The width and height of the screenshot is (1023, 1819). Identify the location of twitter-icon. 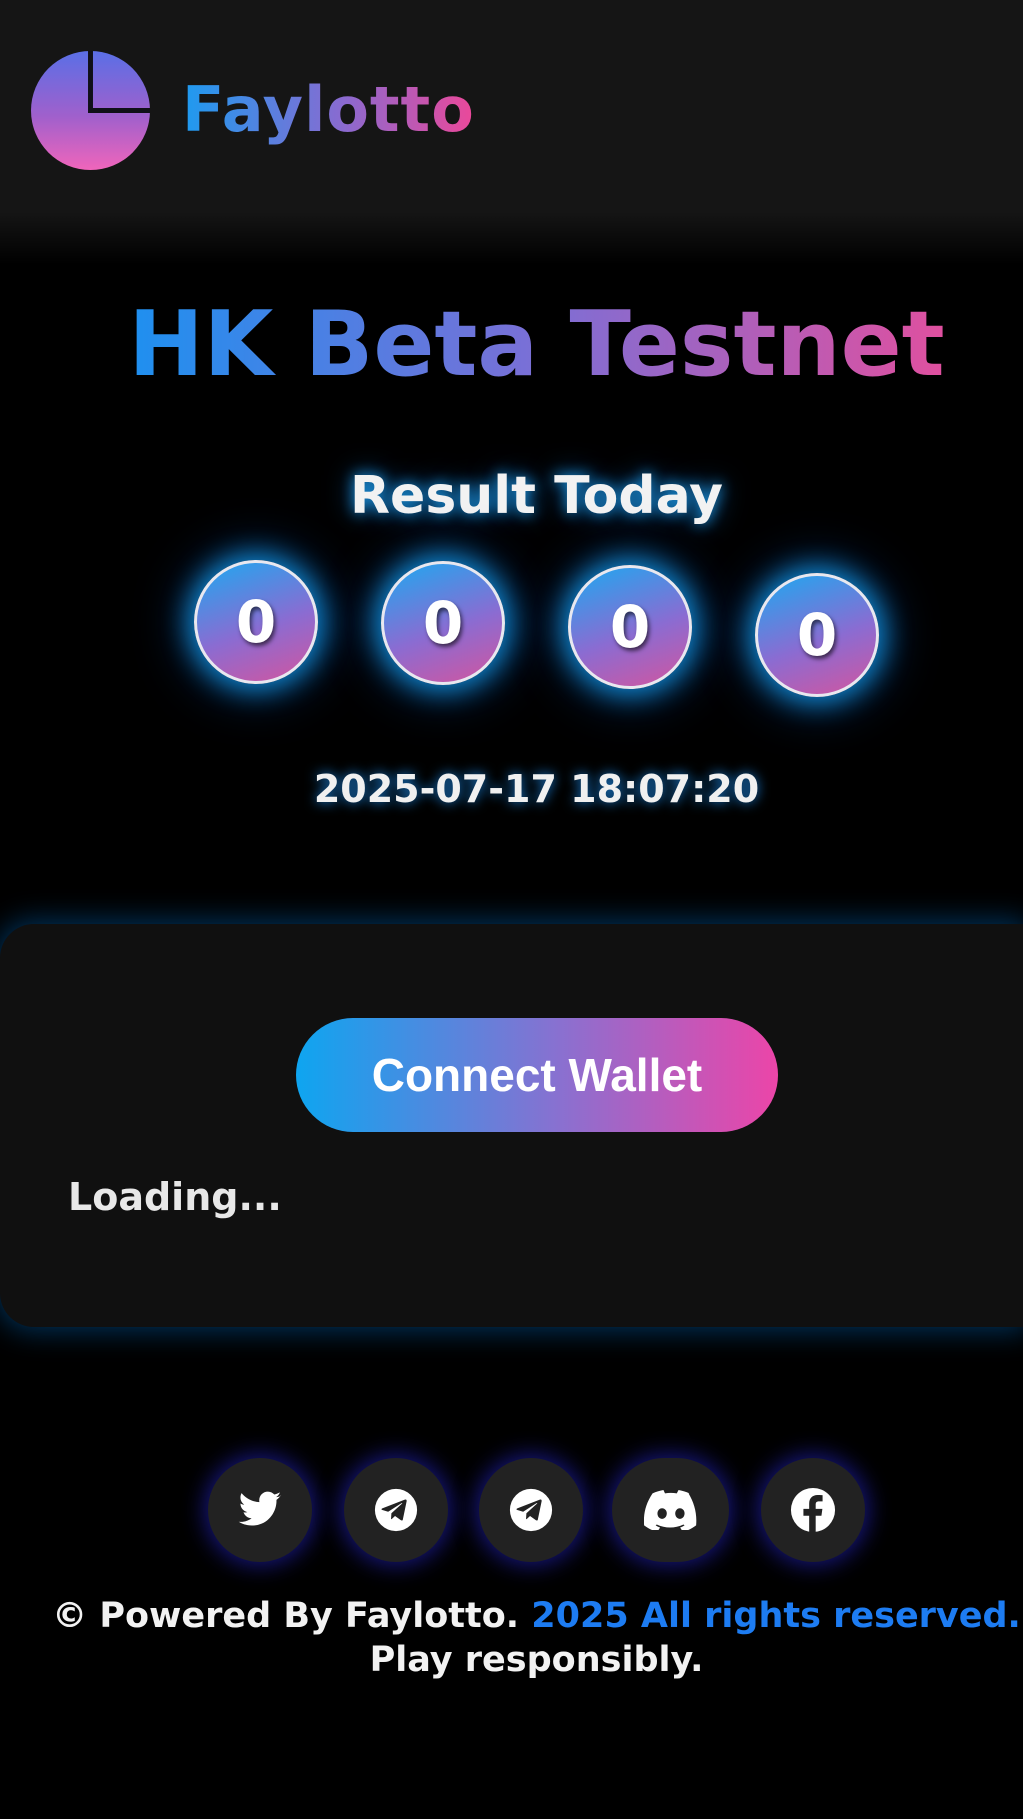
(260, 1508).